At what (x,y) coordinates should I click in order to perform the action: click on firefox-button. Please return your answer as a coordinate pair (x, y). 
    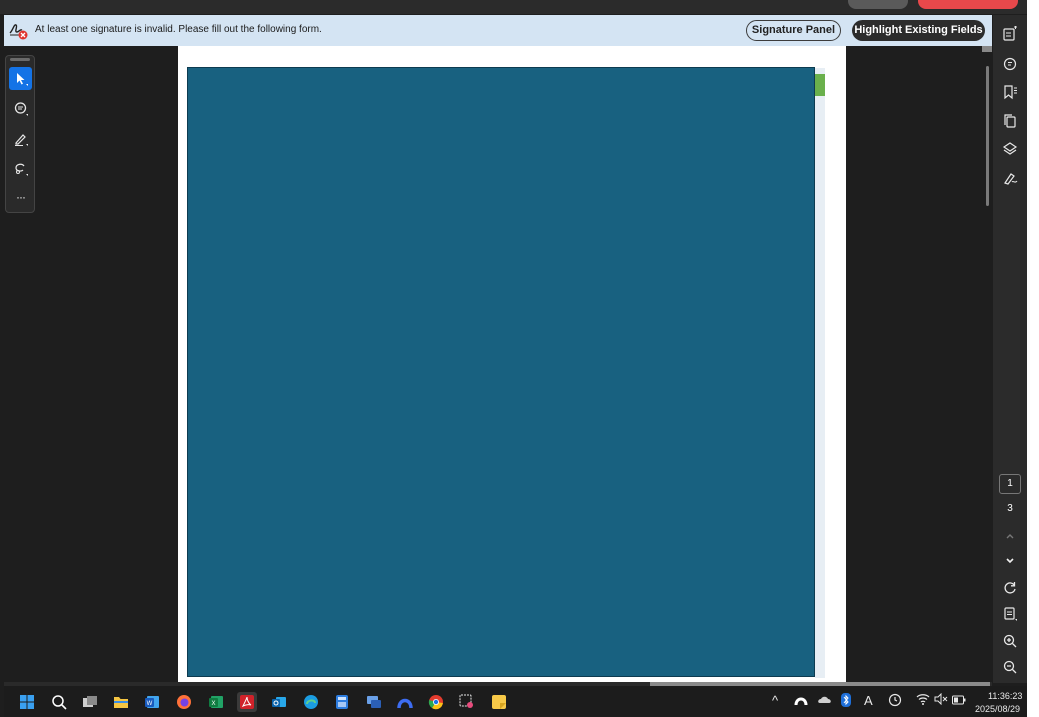
    Looking at the image, I should click on (184, 702).